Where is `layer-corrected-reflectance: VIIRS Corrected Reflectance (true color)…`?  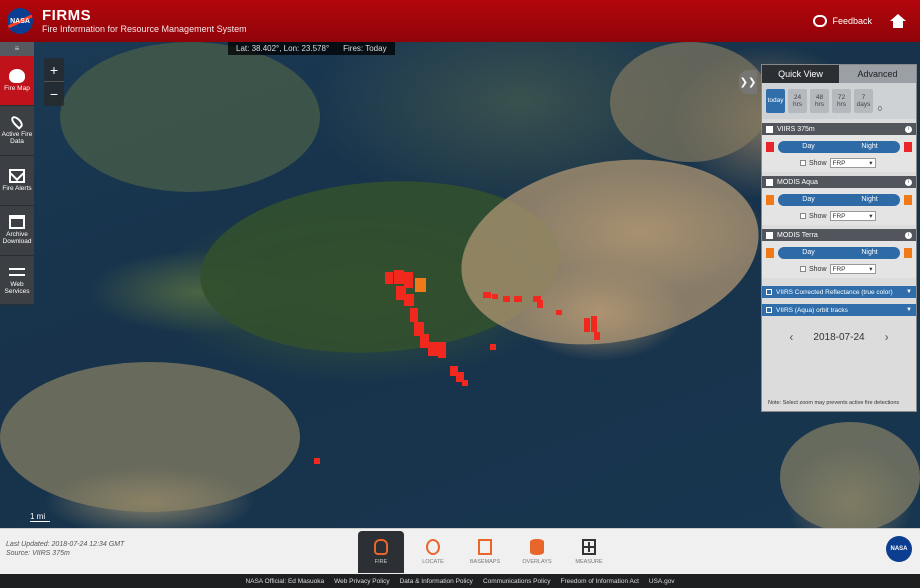
layer-corrected-reflectance: VIIRS Corrected Reflectance (true color)… is located at coordinates (839, 292).